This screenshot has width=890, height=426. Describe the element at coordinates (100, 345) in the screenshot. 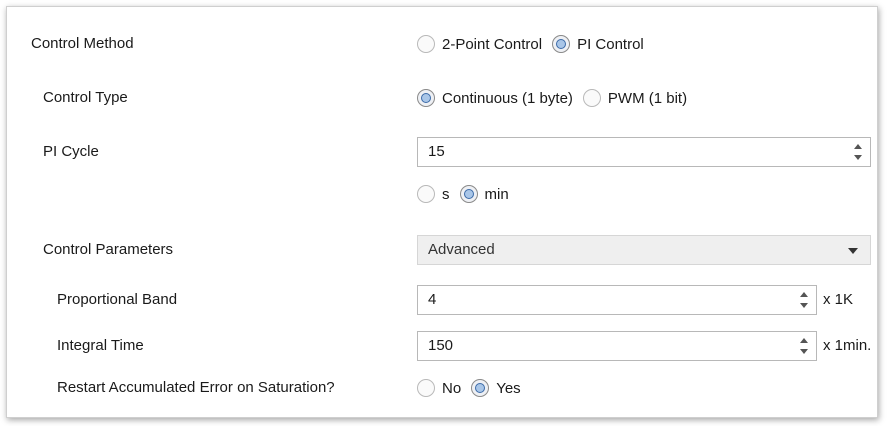

I see `integral-time-label: Integral Time` at that location.